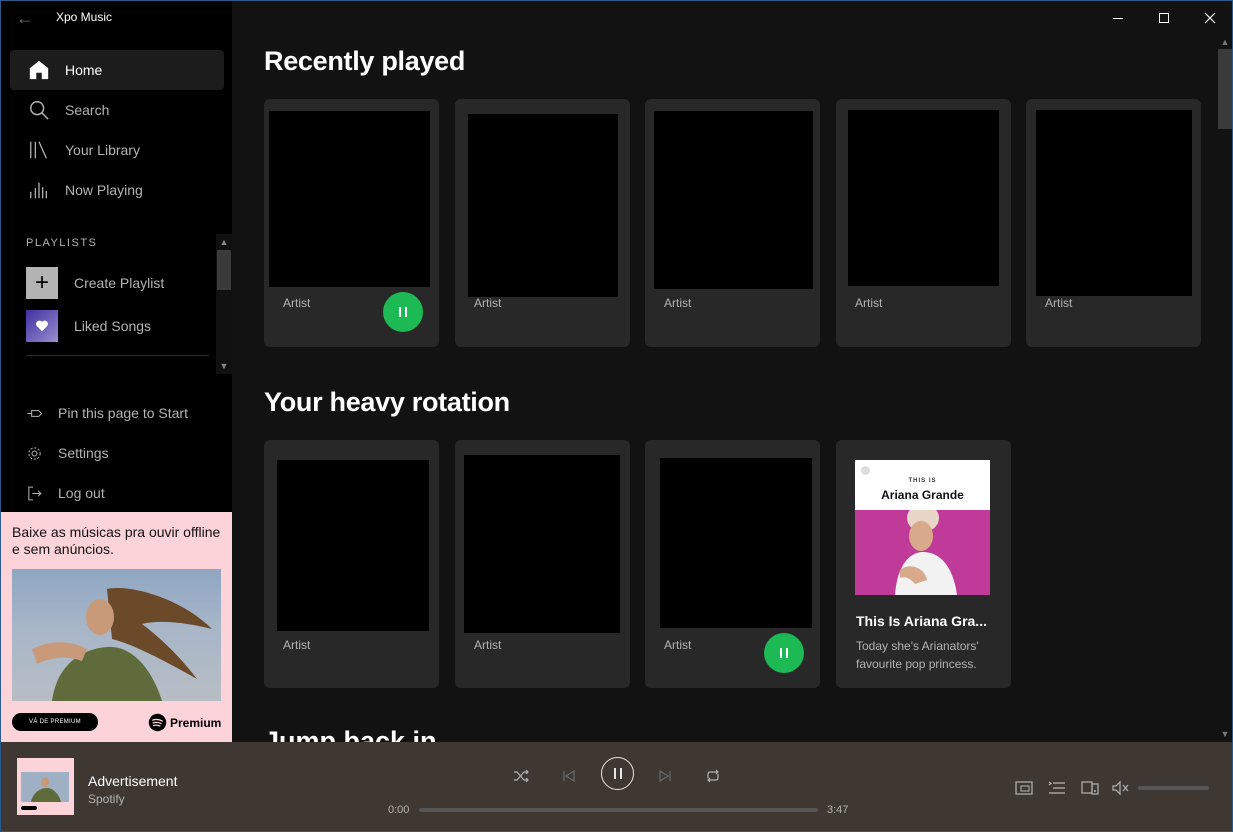 This screenshot has width=1233, height=832. What do you see at coordinates (1173, 788) in the screenshot?
I see `volume-slider` at bounding box center [1173, 788].